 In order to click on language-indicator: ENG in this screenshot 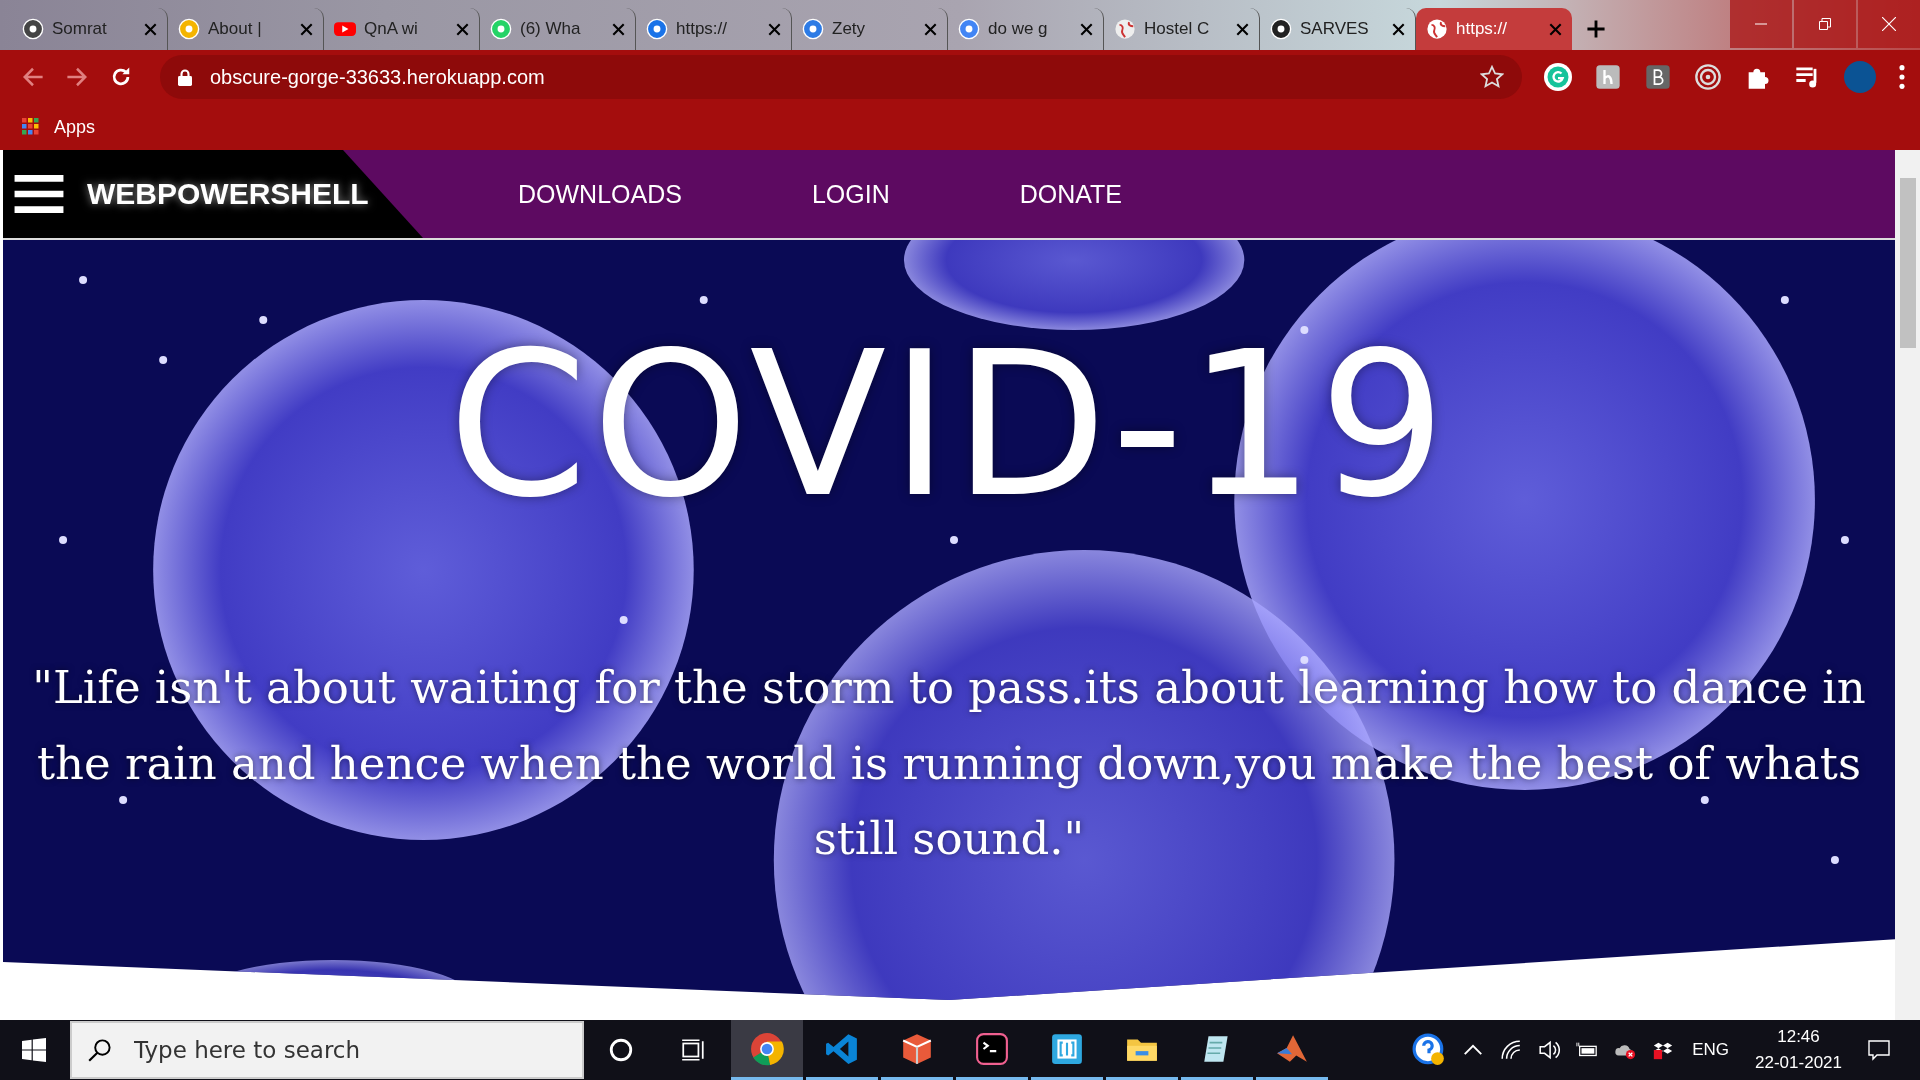, I will do `click(1711, 1050)`.